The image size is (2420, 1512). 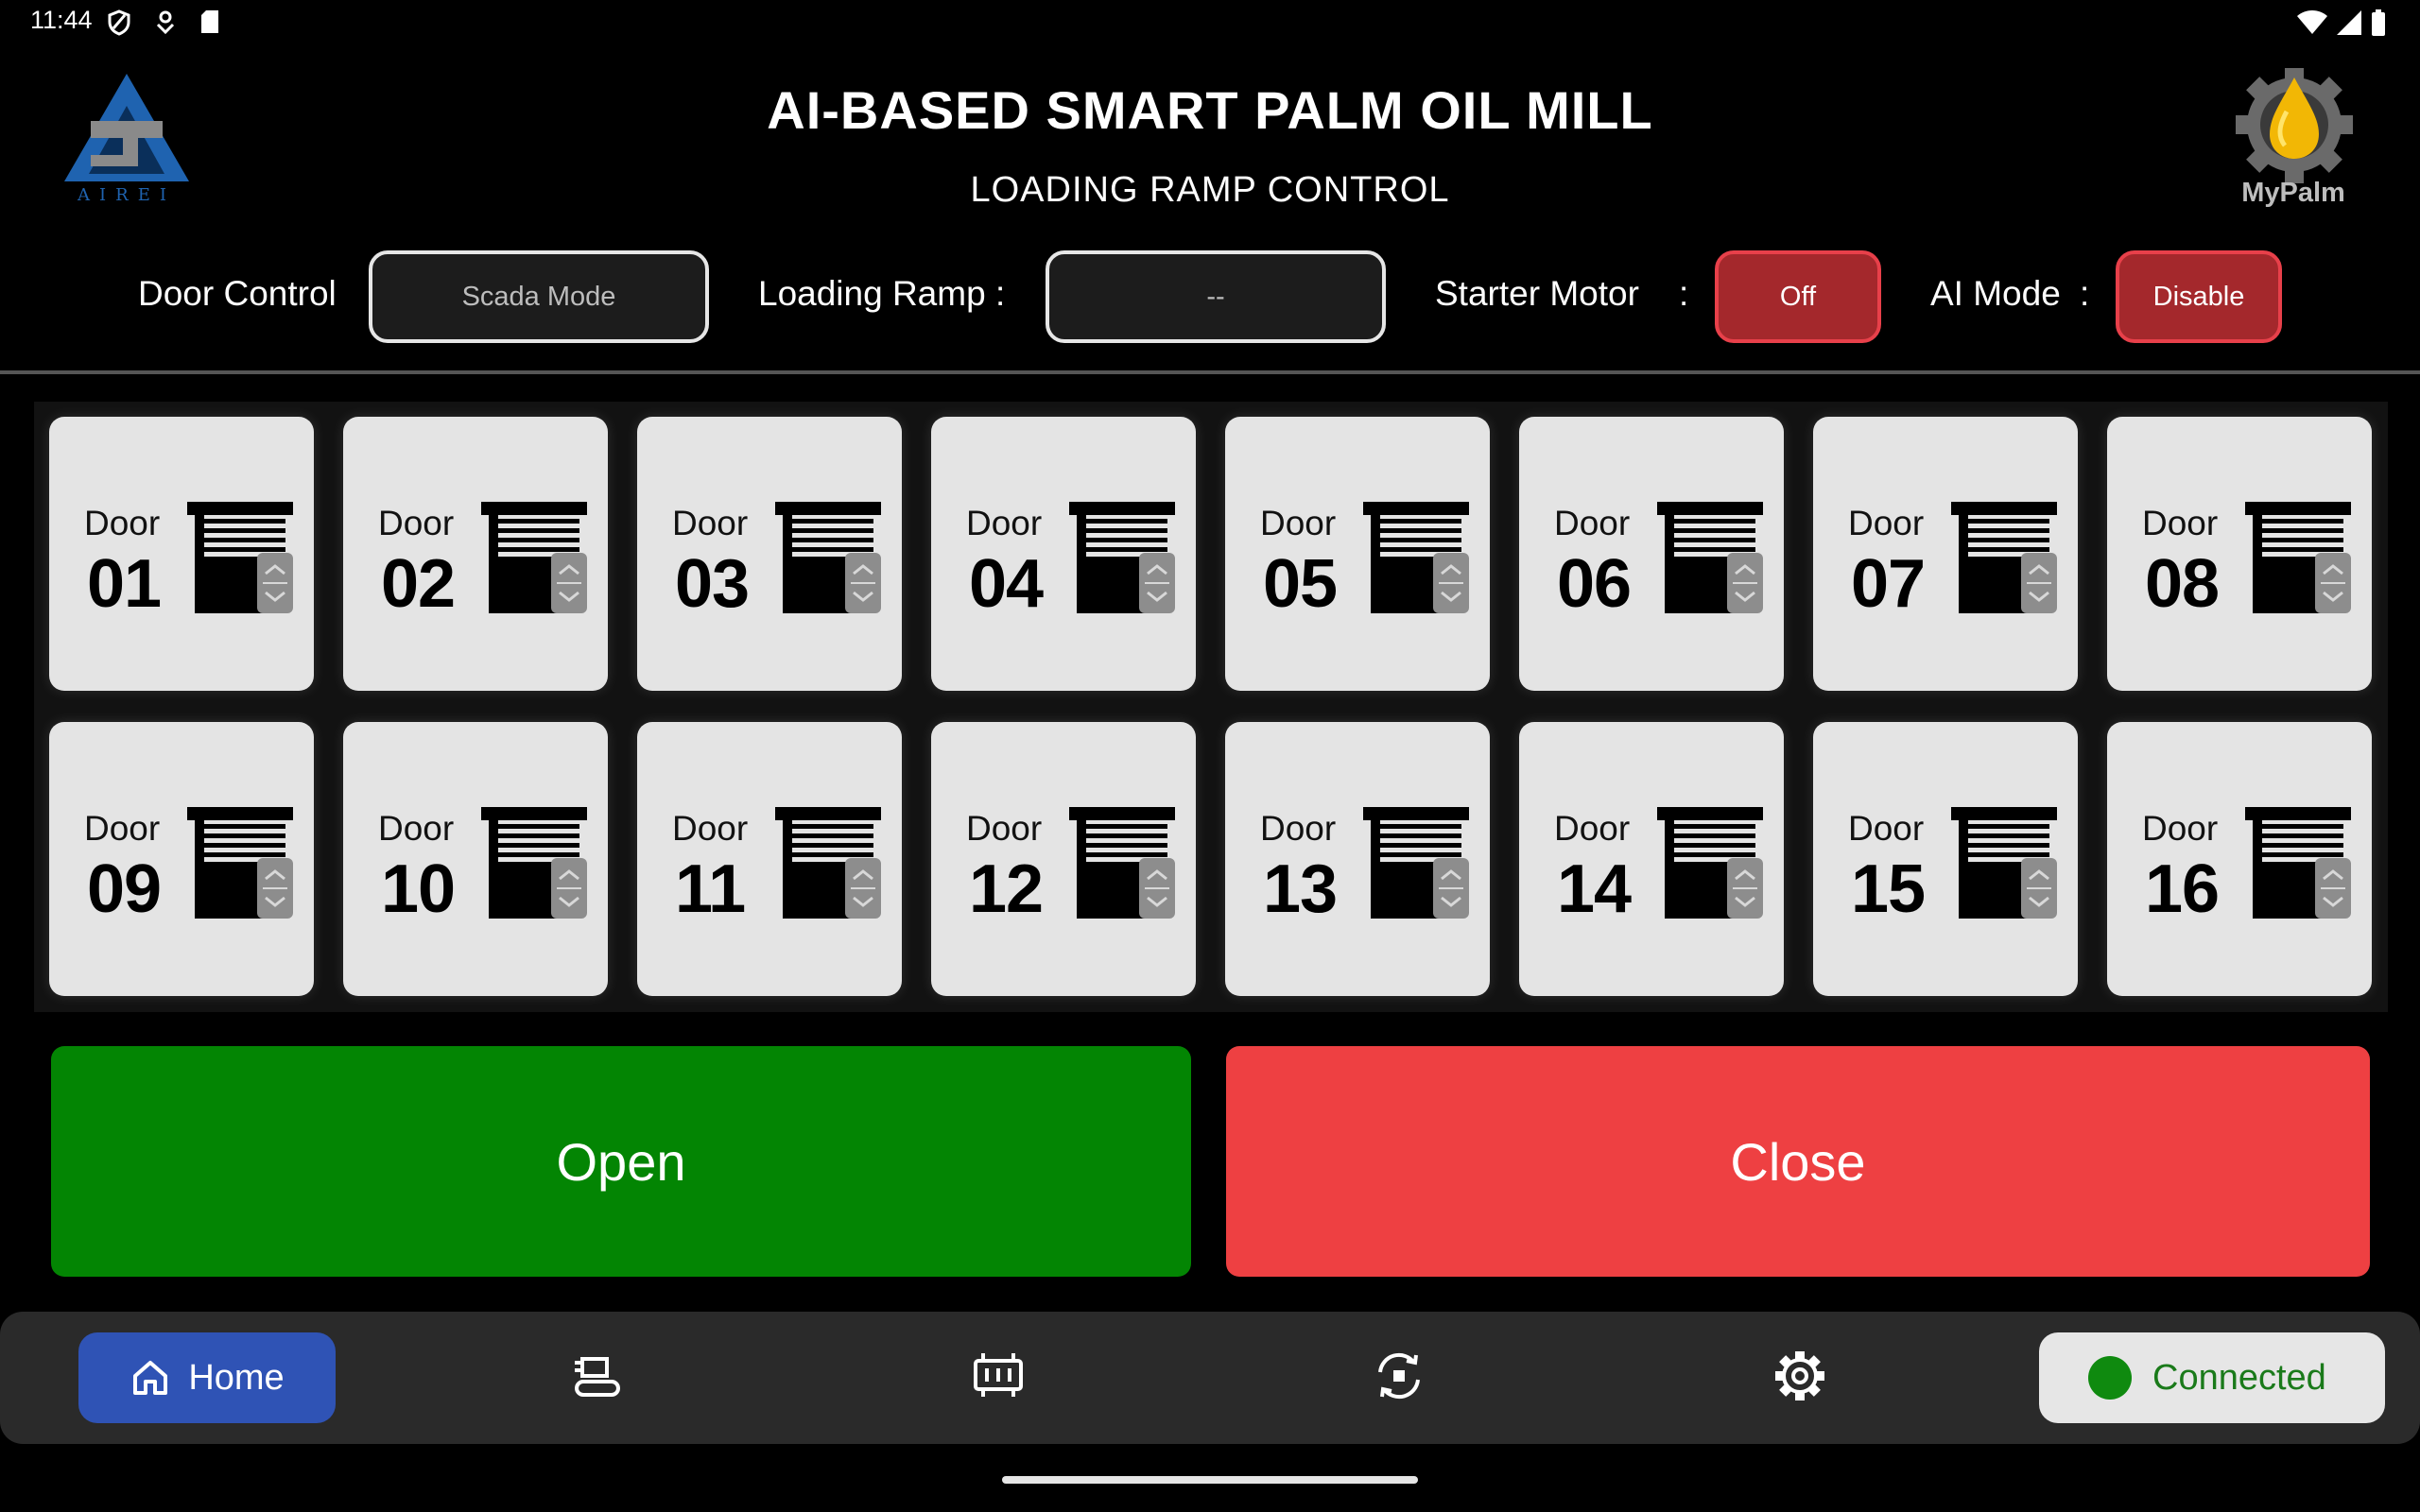 I want to click on close-button: Close, so click(x=1798, y=1161).